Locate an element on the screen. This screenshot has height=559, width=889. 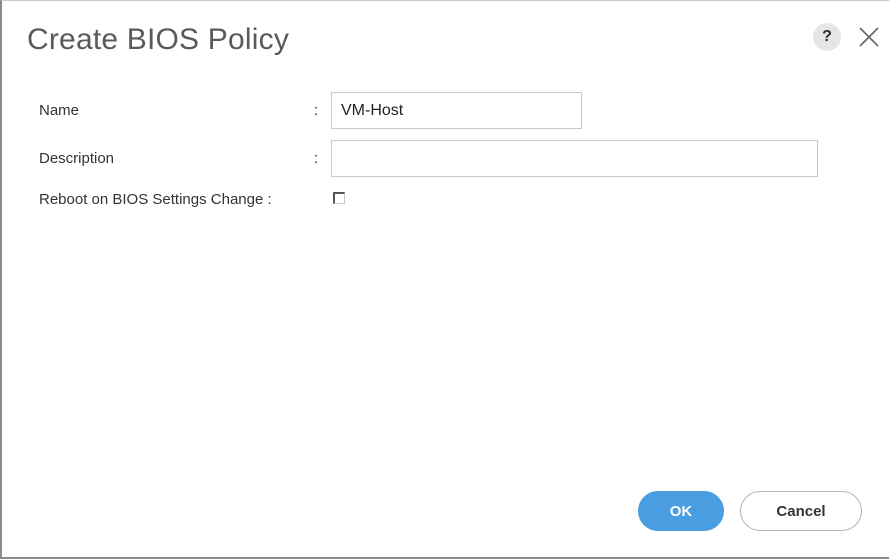
reboot-label: Reboot on BIOS Settings Change : is located at coordinates (155, 199).